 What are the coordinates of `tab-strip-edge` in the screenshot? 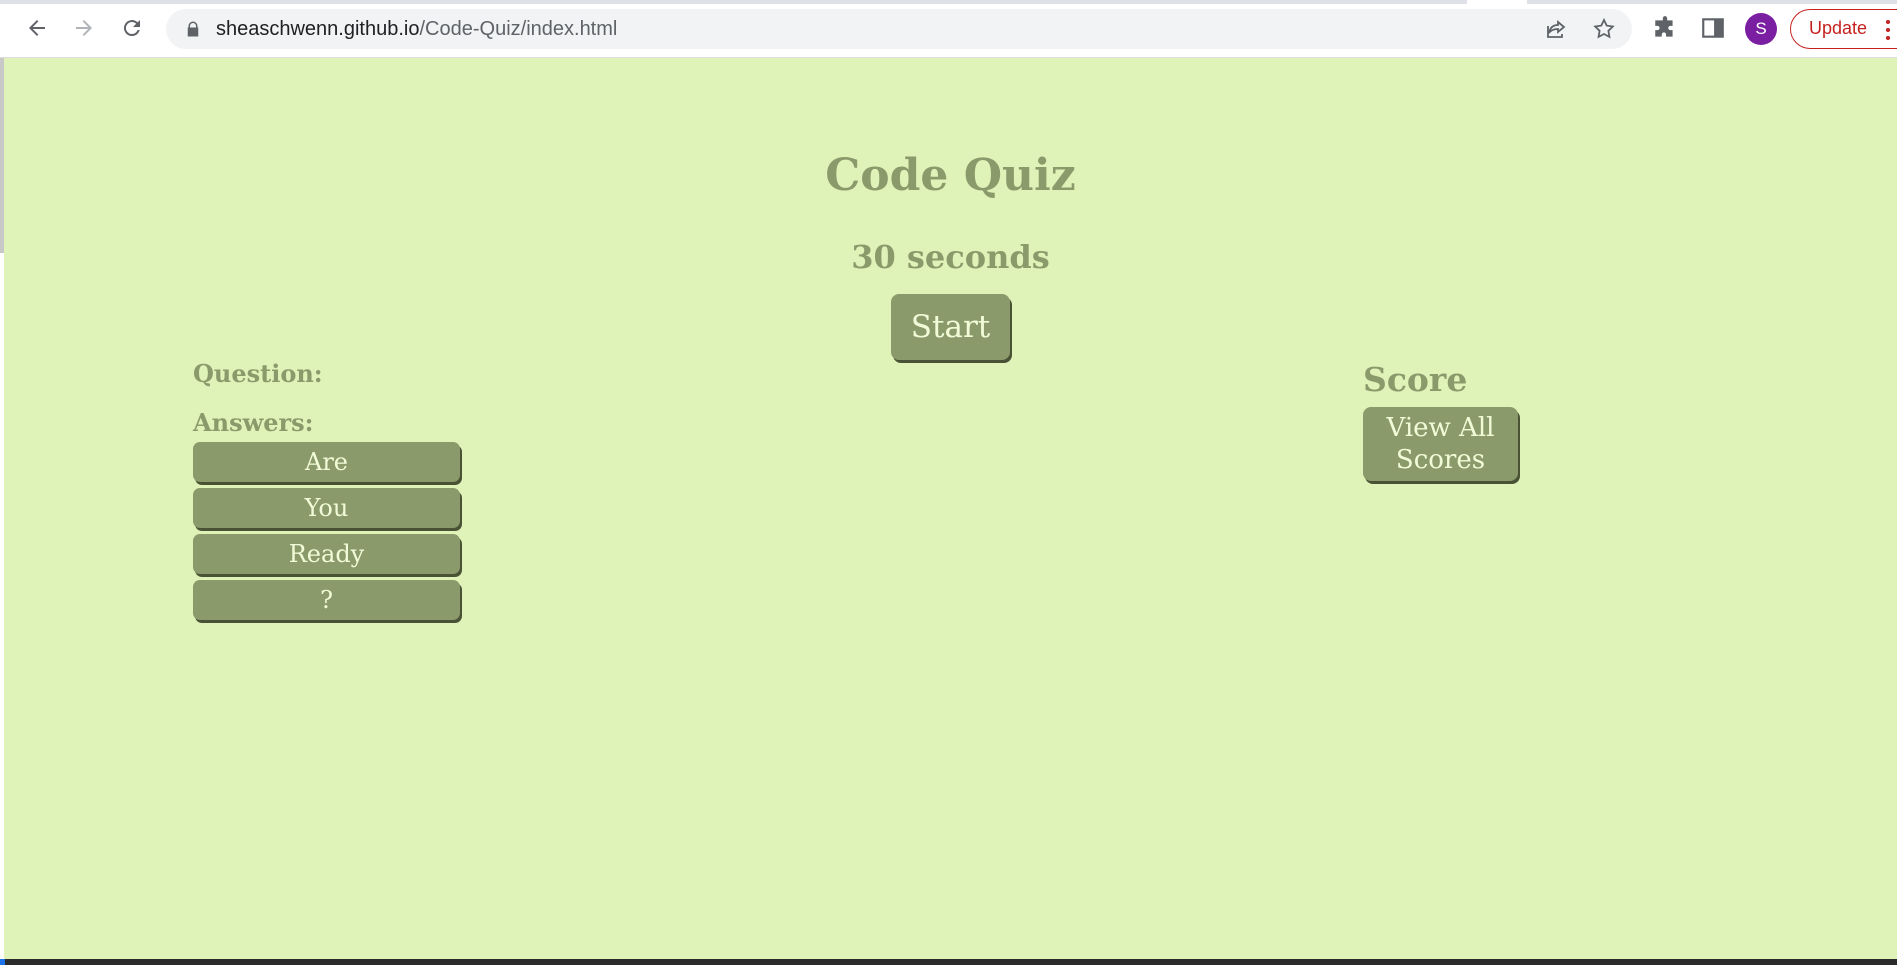 It's located at (733, 2).